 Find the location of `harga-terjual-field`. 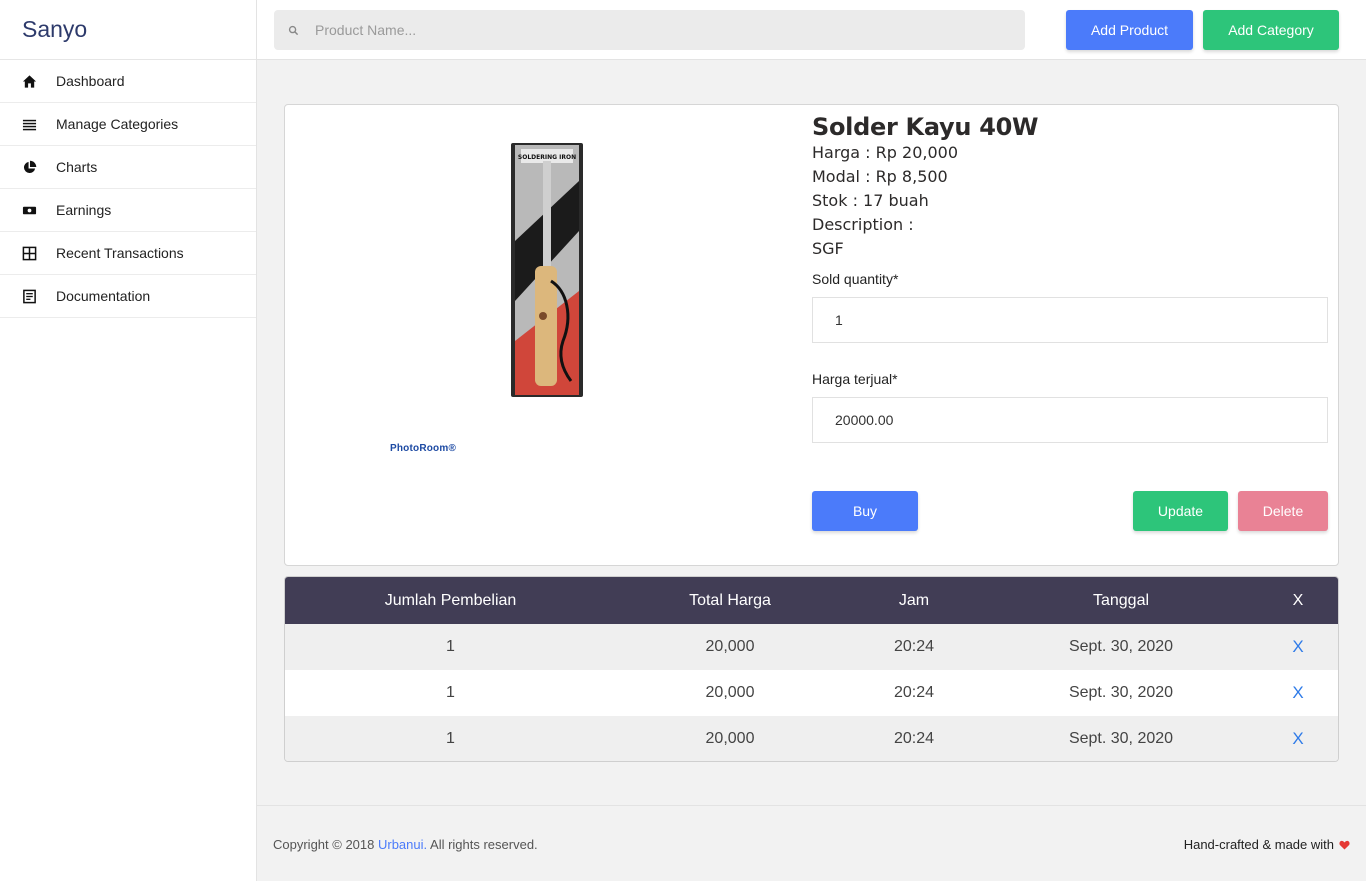

harga-terjual-field is located at coordinates (1070, 420).